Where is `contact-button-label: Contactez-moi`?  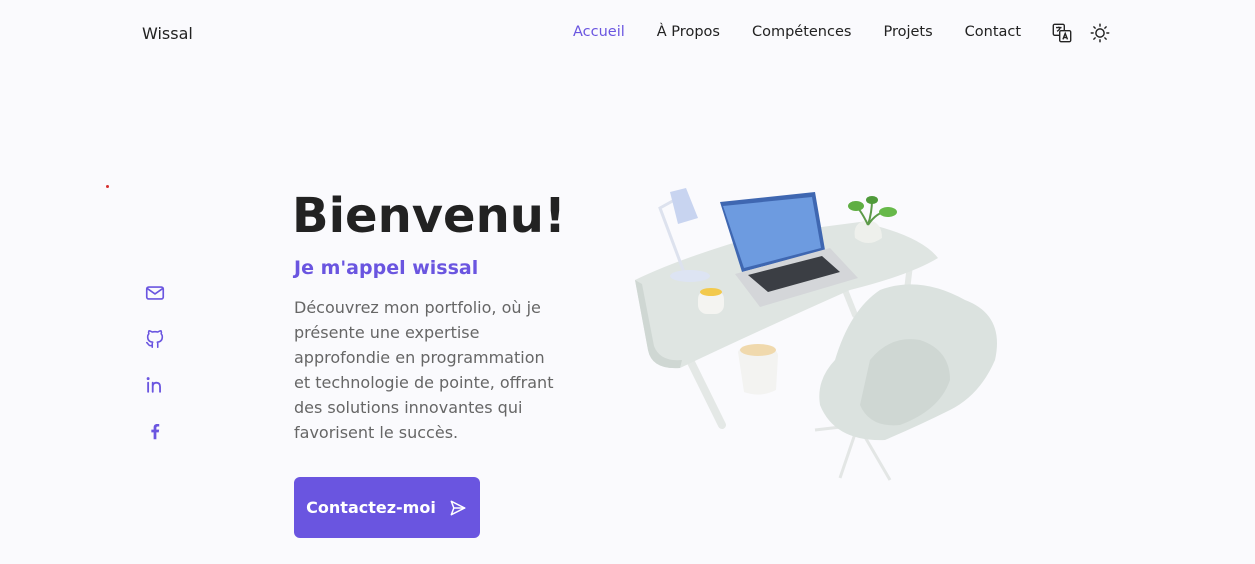
contact-button-label: Contactez-moi is located at coordinates (371, 507).